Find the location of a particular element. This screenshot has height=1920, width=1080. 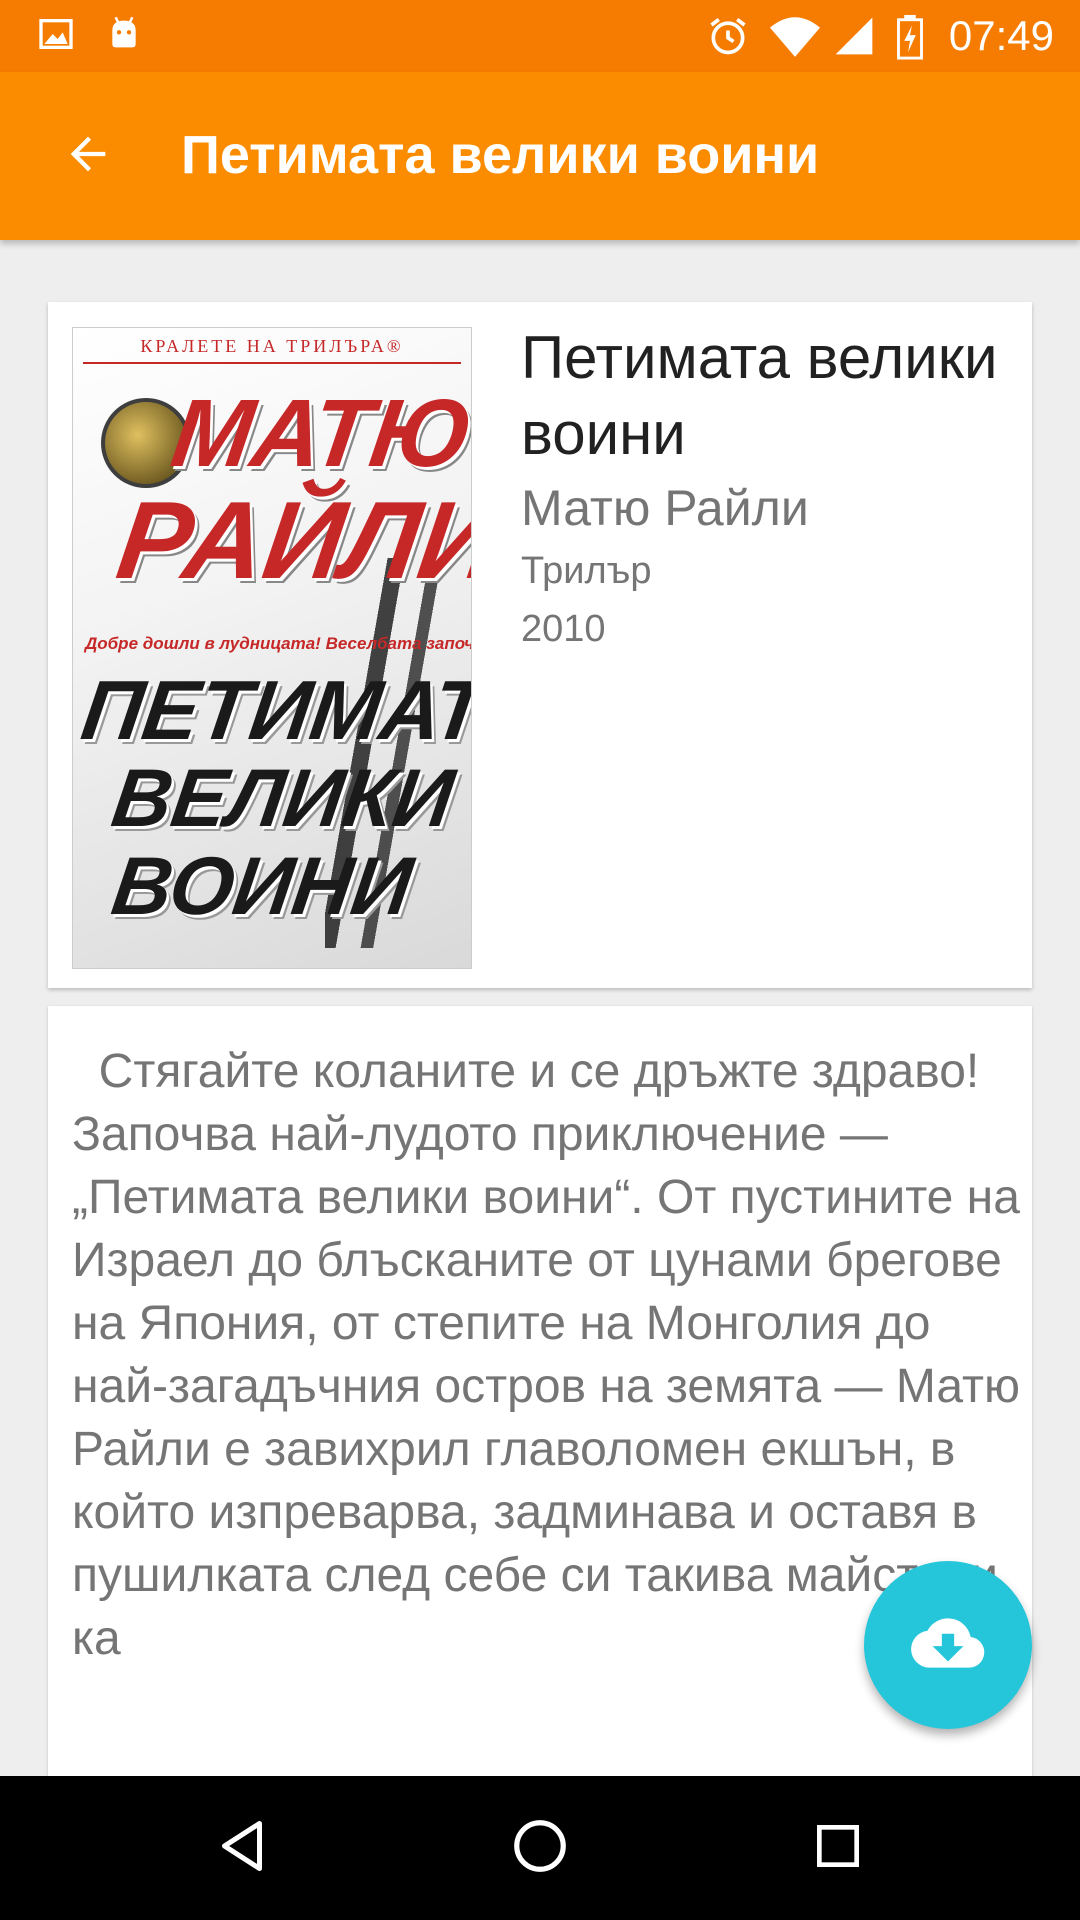

nav-recents-button is located at coordinates (838, 1848).